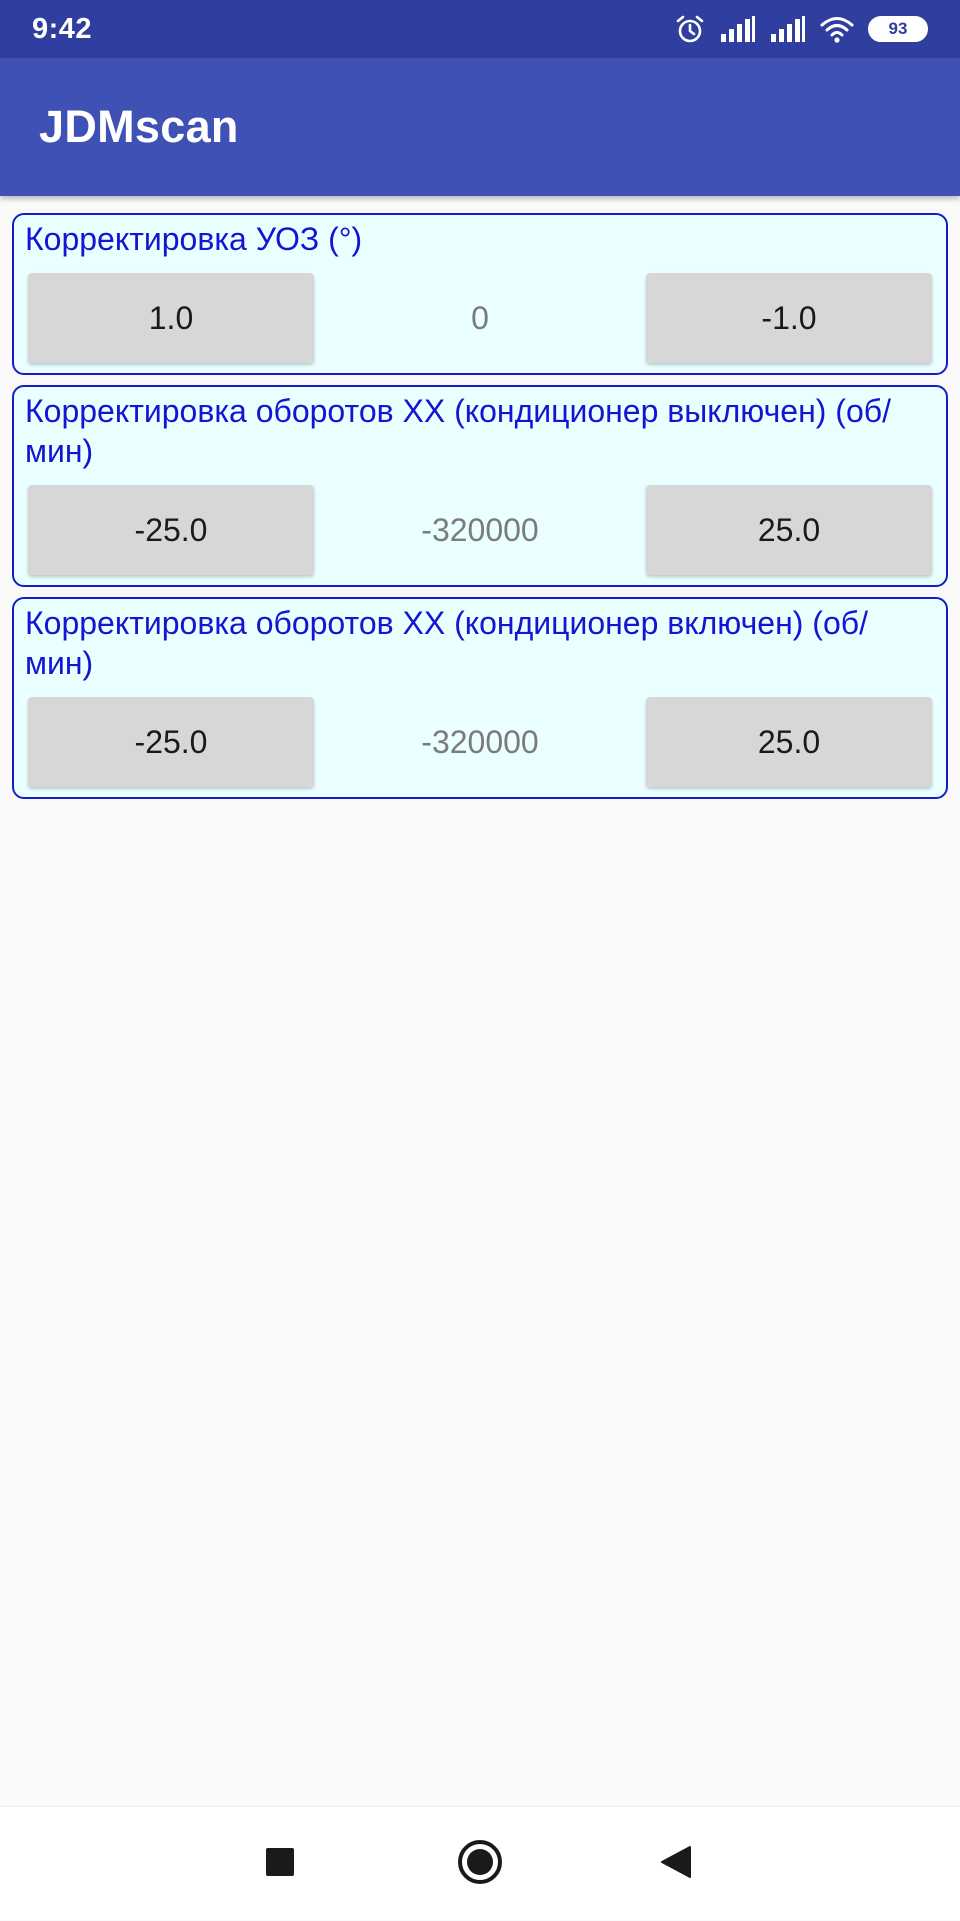  What do you see at coordinates (480, 127) in the screenshot?
I see `app-bar: JDMscan` at bounding box center [480, 127].